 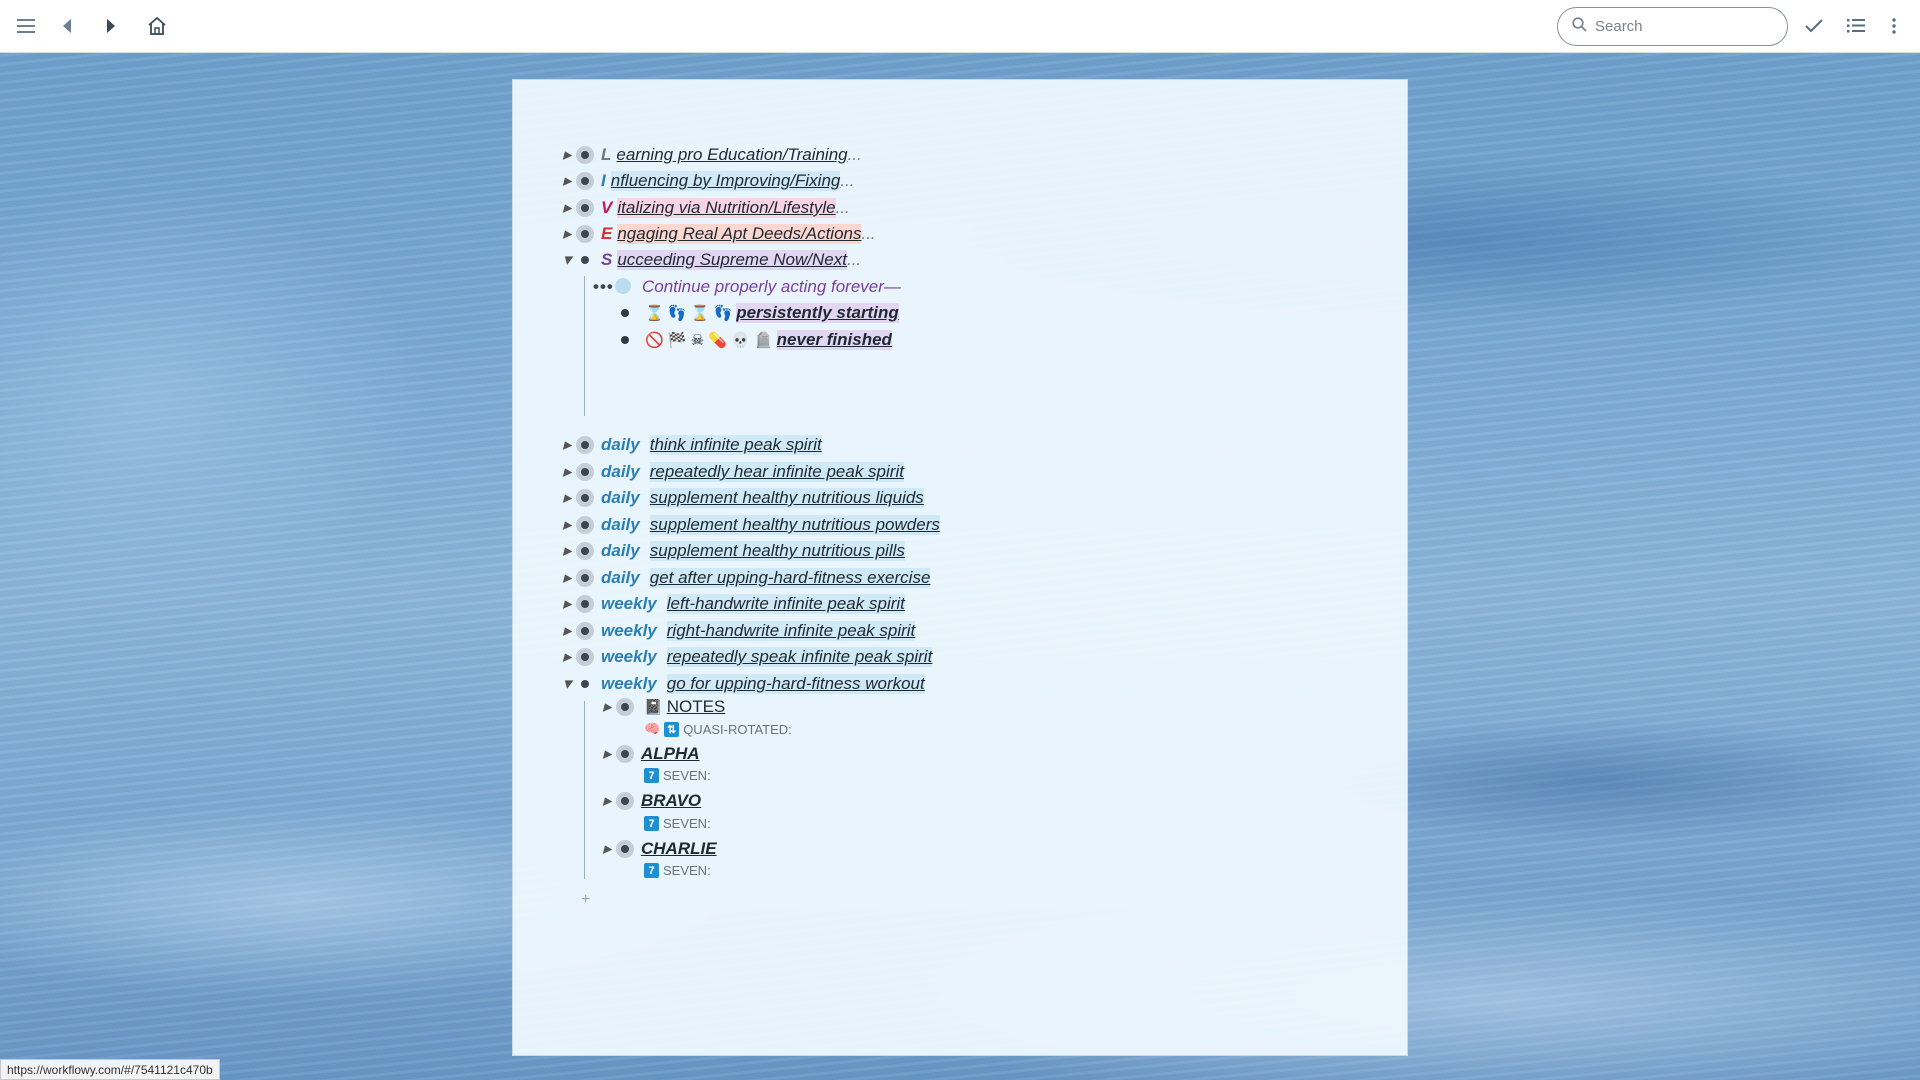 I want to click on item-text: get after upping-hard-fitness exercise, so click(x=790, y=578).